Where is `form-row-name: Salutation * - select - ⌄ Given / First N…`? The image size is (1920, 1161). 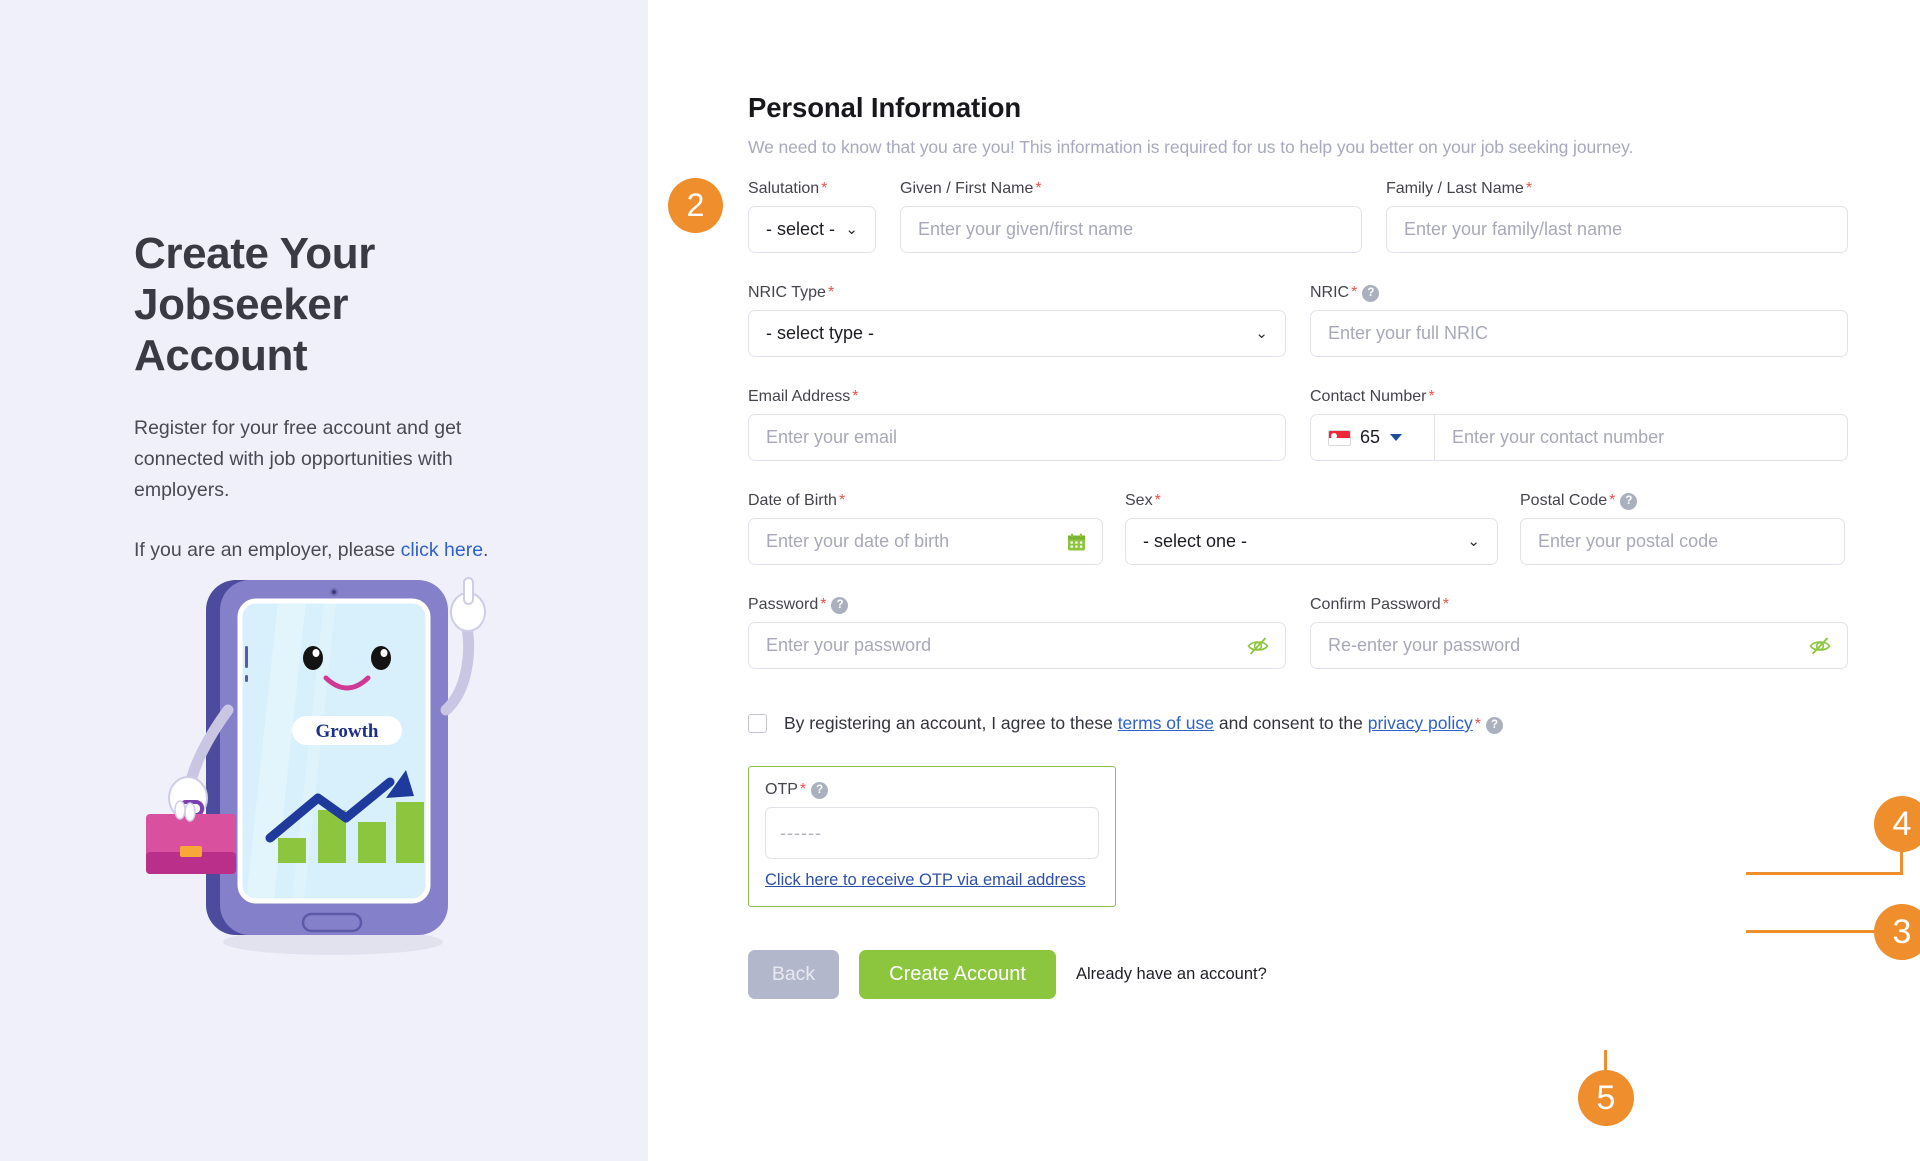
form-row-name: Salutation * - select - ⌄ Given / First N… is located at coordinates (1298, 216).